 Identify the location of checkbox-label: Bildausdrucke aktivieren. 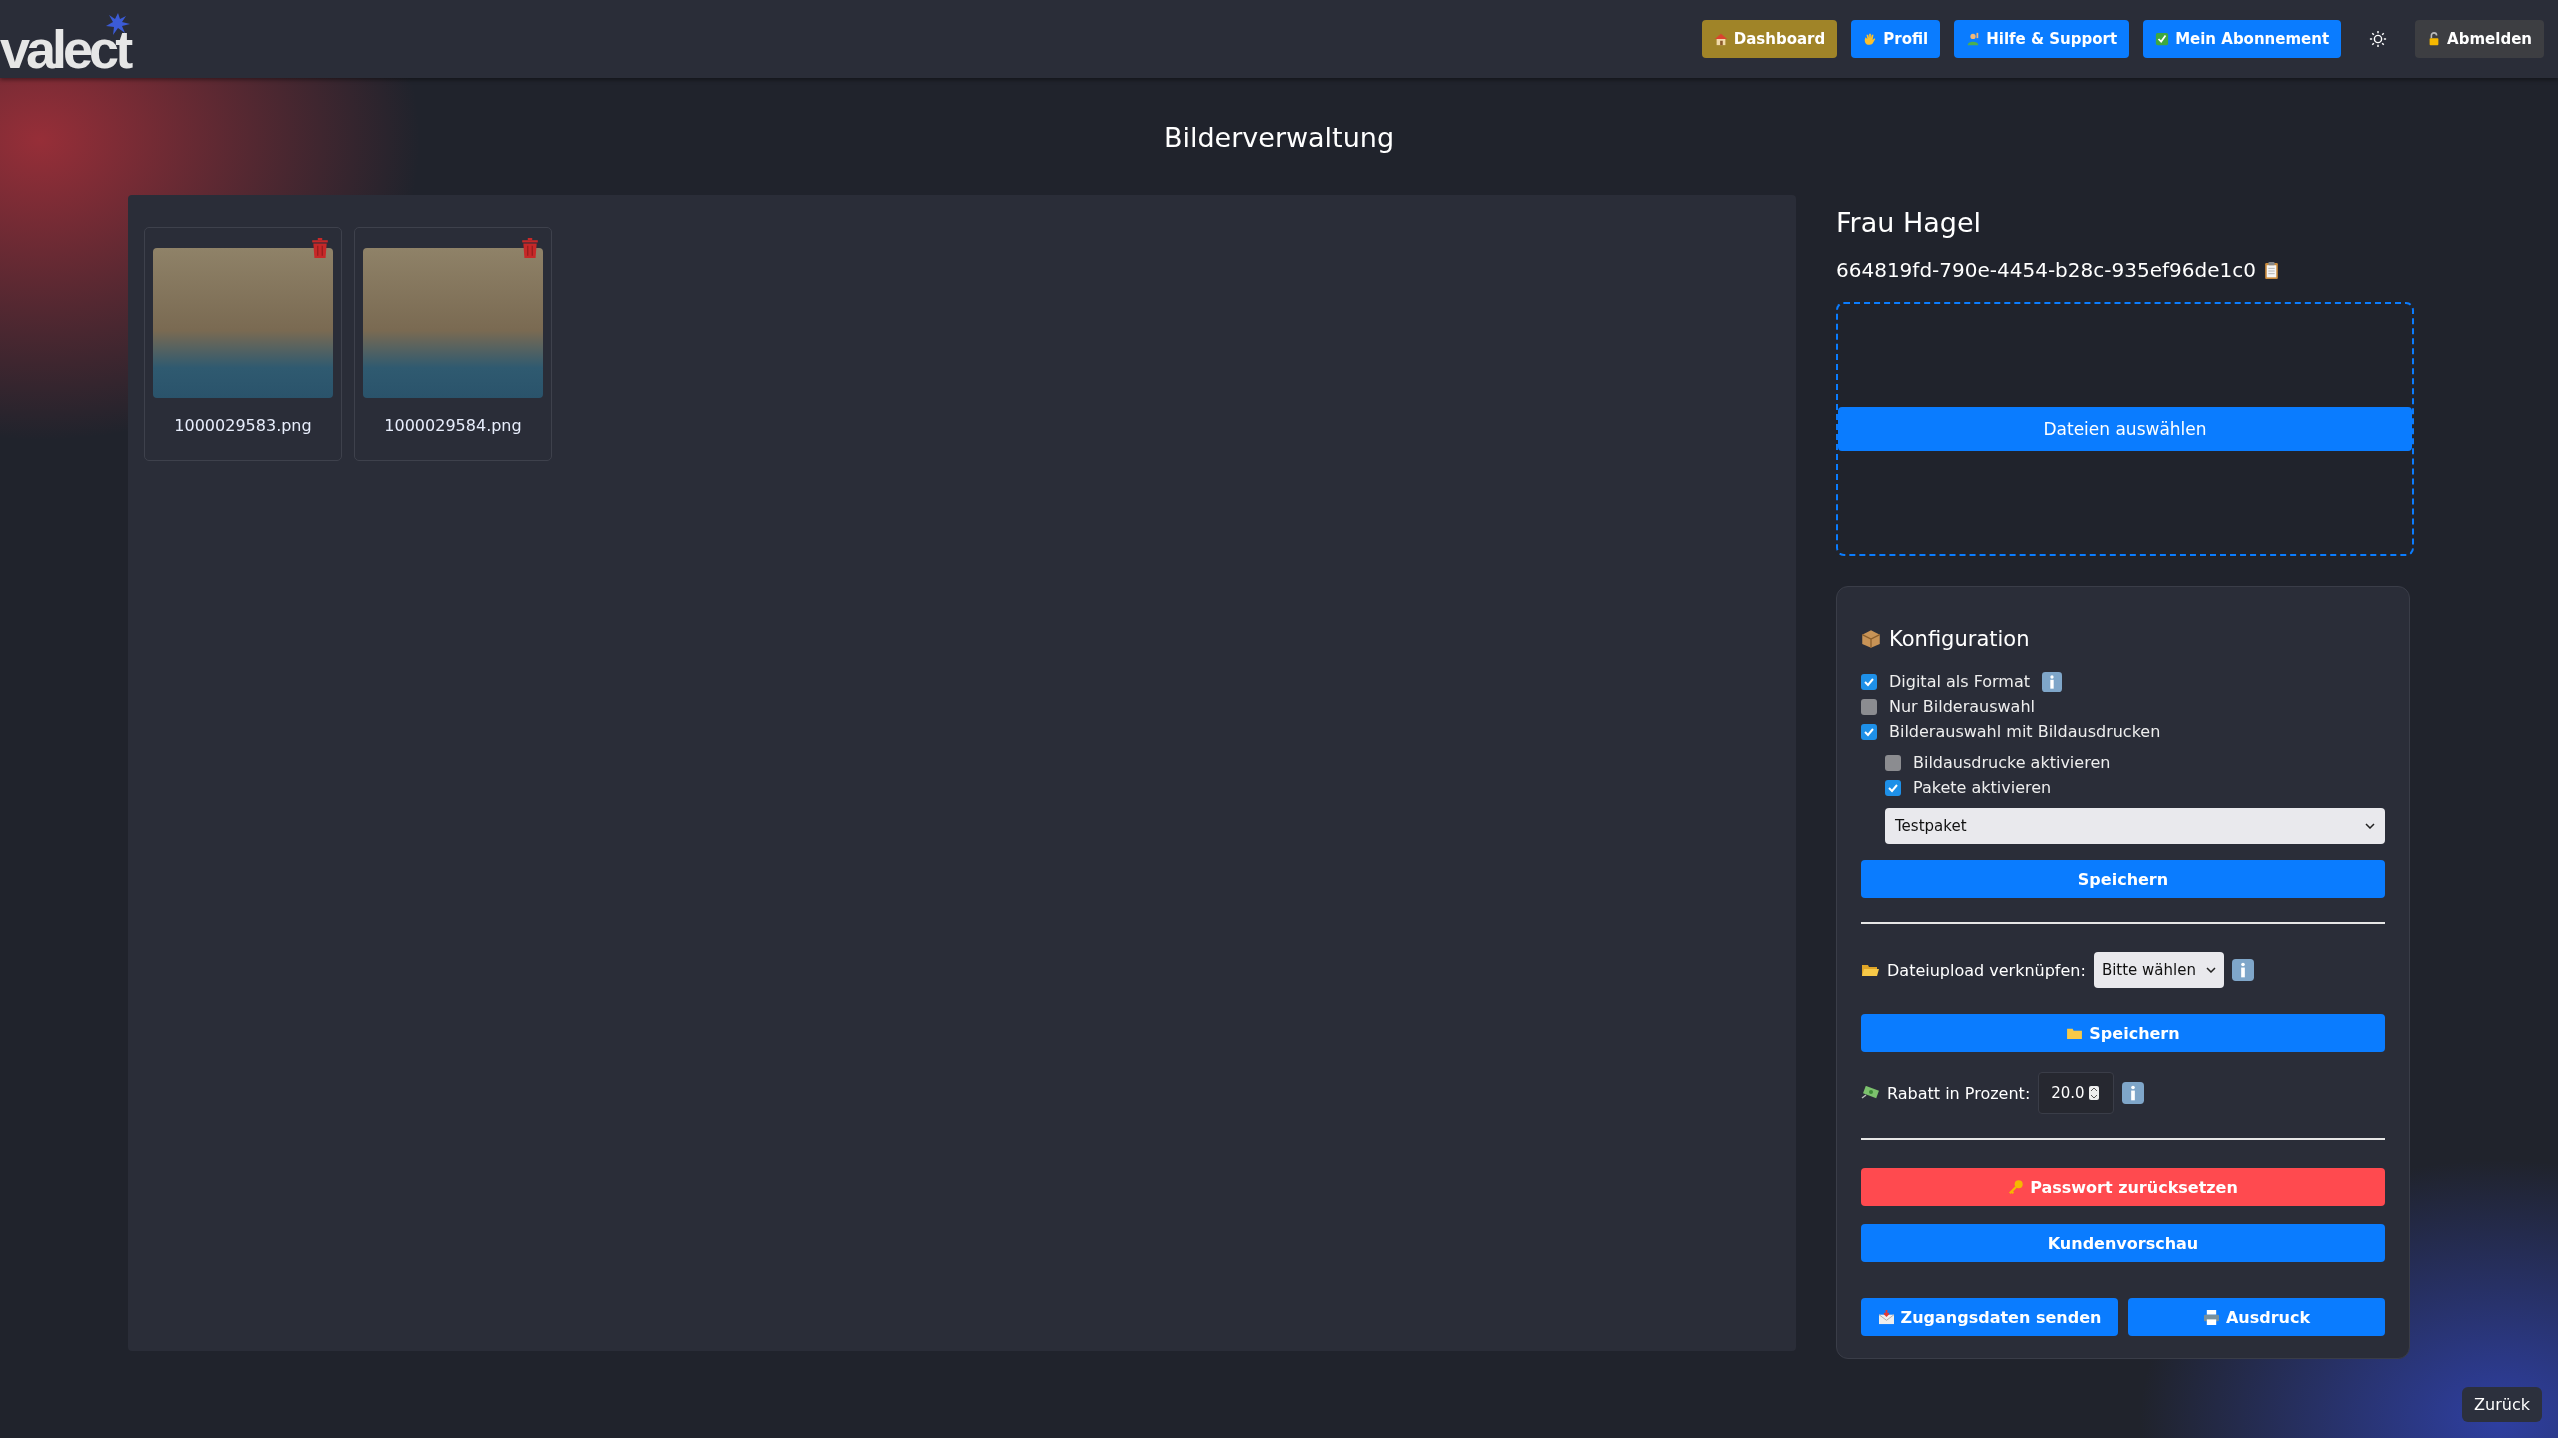
(2012, 763).